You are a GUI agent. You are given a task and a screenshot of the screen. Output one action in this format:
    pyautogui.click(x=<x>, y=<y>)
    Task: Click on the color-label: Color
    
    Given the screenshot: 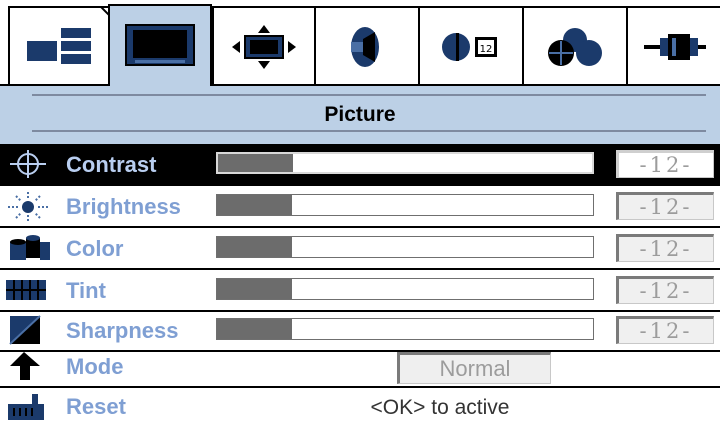 What is the action you would take?
    pyautogui.click(x=95, y=248)
    